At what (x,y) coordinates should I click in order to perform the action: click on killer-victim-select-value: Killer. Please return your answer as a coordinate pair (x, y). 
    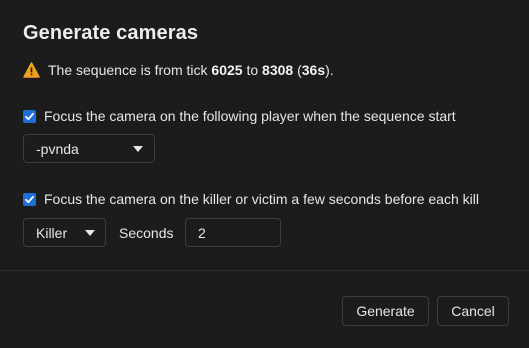
    Looking at the image, I should click on (52, 232).